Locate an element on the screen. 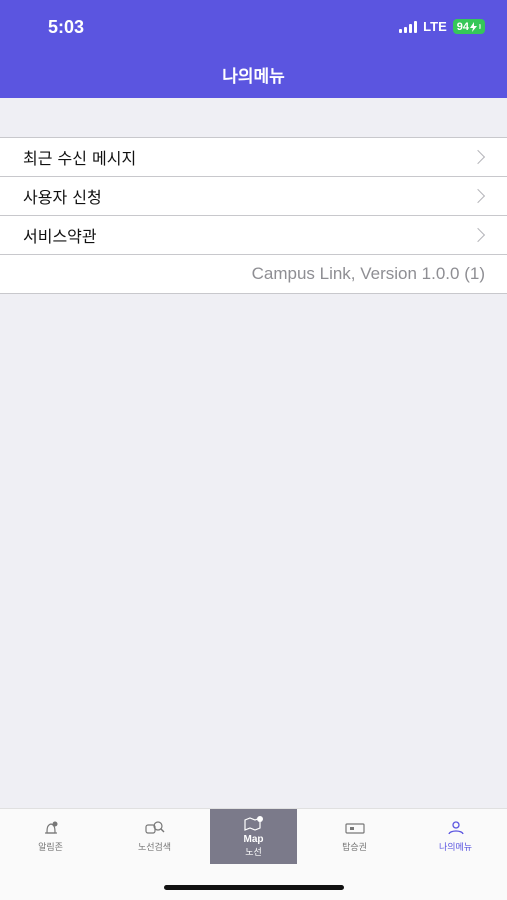 Image resolution: width=507 pixels, height=900 pixels. battery-indicator: 94 is located at coordinates (468, 26).